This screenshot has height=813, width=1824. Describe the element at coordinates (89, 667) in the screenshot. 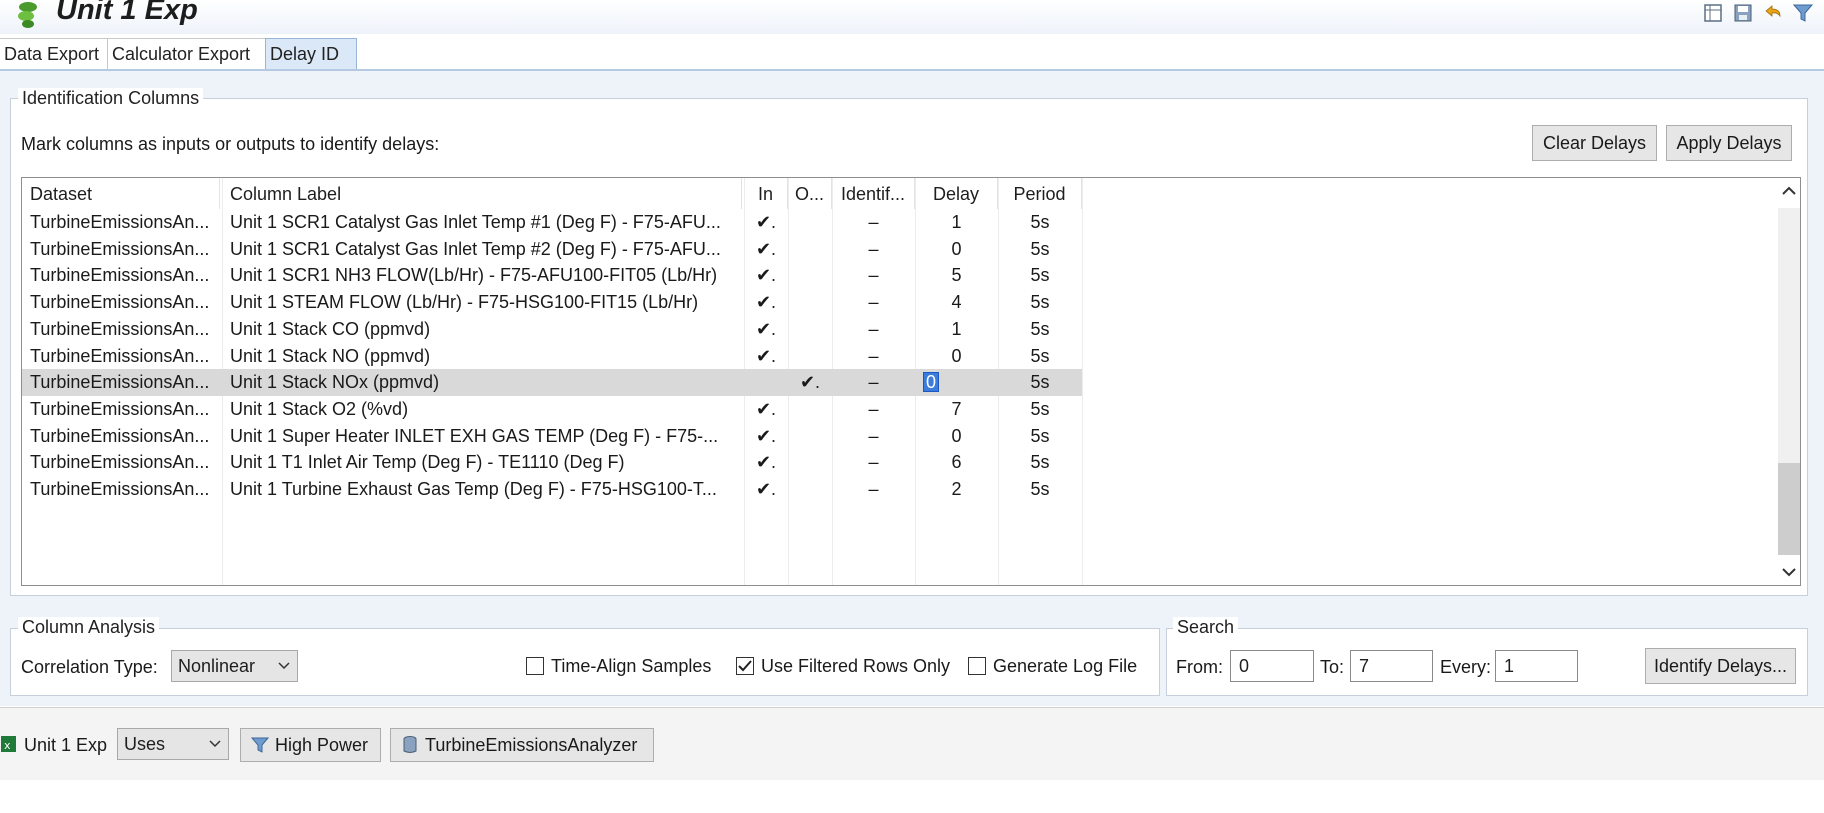

I see `correlation-type-label: Correlation Type:` at that location.